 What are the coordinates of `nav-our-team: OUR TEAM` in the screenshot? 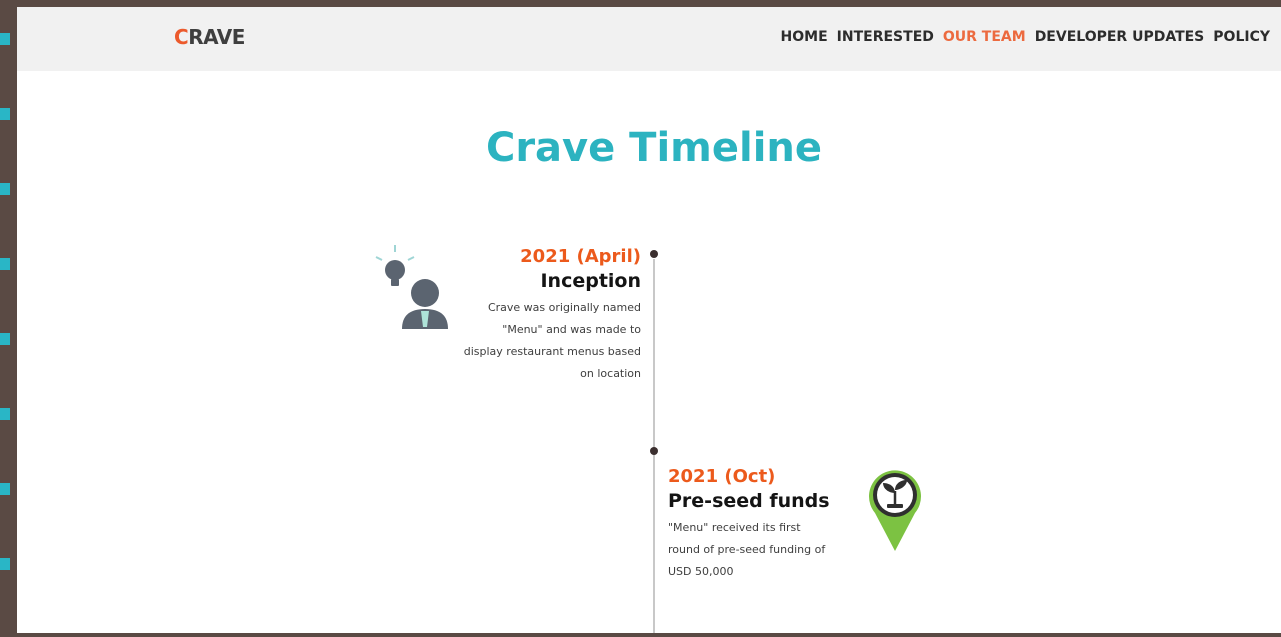 It's located at (984, 37).